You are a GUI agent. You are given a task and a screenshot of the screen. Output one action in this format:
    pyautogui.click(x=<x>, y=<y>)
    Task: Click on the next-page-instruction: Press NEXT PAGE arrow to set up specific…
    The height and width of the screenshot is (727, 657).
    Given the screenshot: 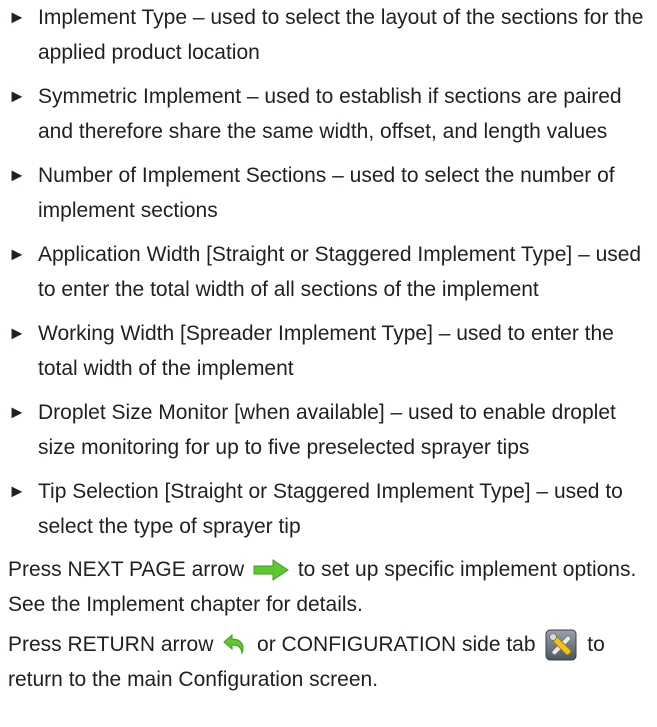 What is the action you would take?
    pyautogui.click(x=332, y=587)
    